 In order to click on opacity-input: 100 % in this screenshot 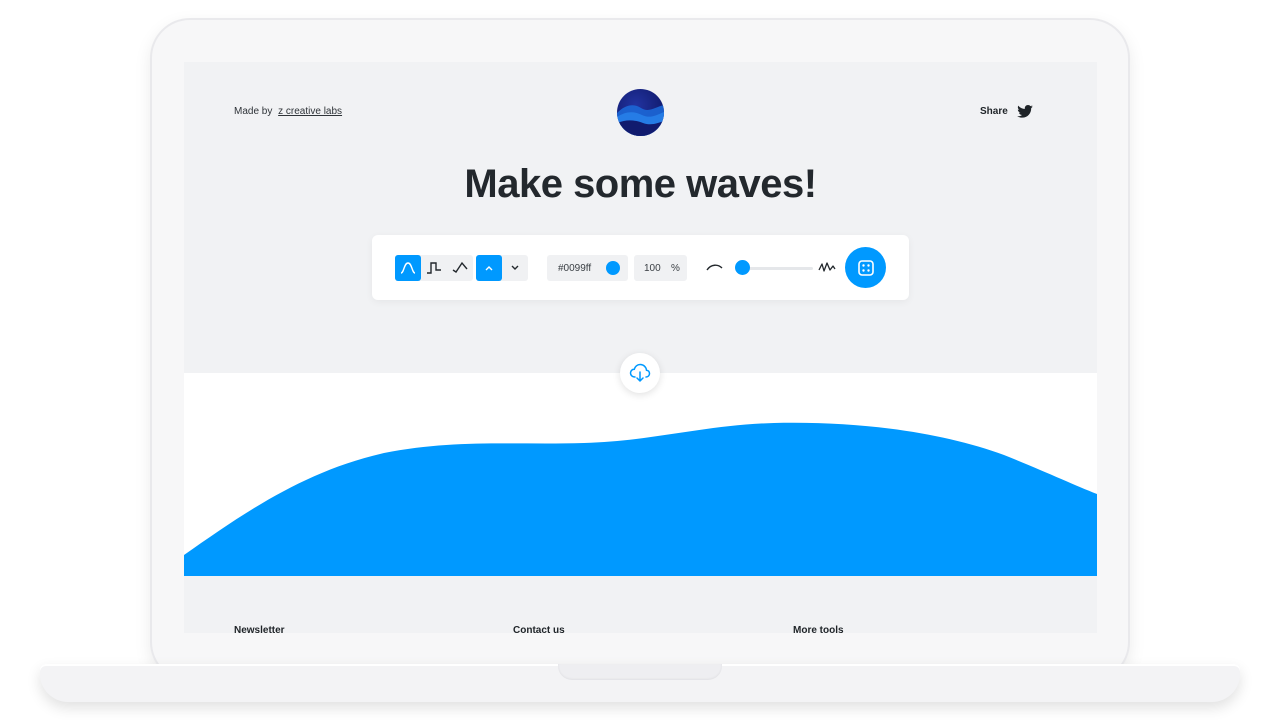, I will do `click(660, 268)`.